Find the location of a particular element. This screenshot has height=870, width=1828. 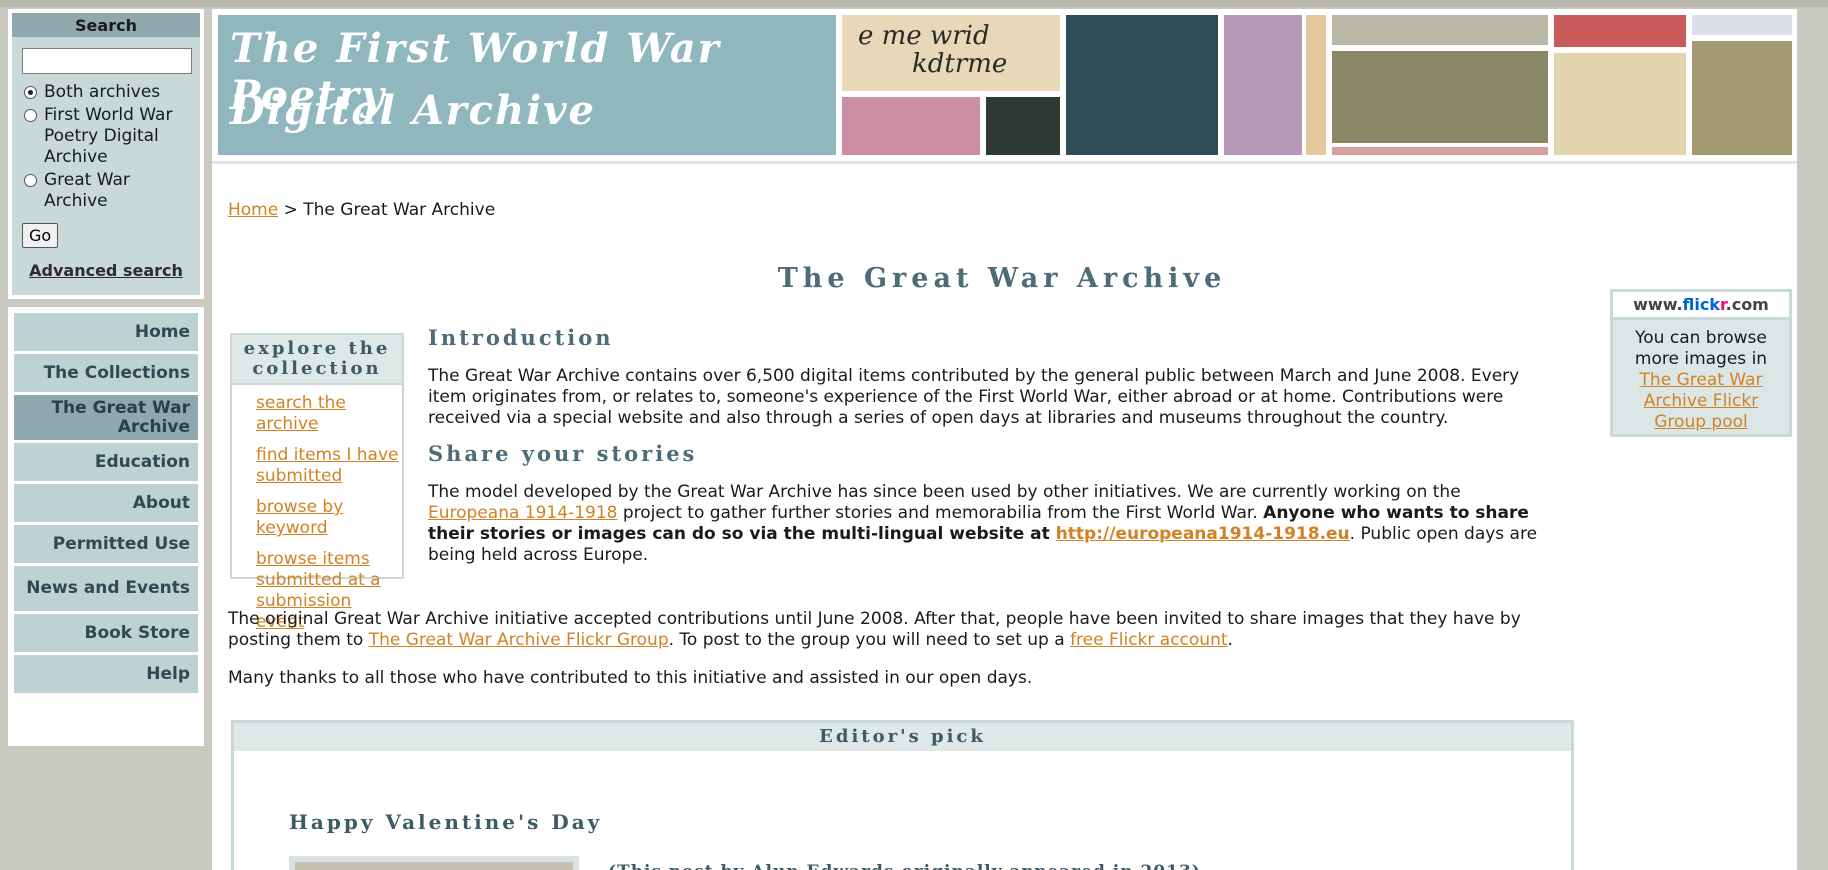

flickr-group-link: The Great War Archive Flickr Group is located at coordinates (519, 640).